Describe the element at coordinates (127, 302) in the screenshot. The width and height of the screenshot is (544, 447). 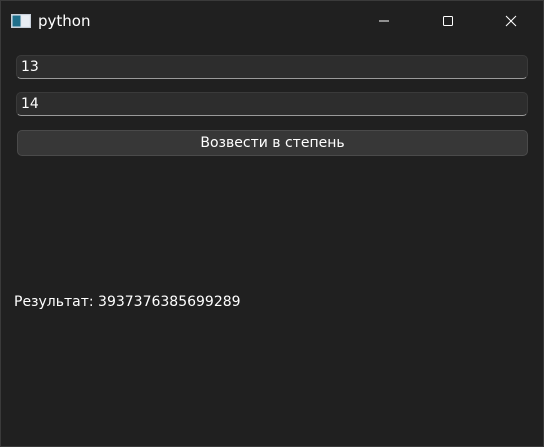
I see `result-label: Результат: 3937376385699289` at that location.